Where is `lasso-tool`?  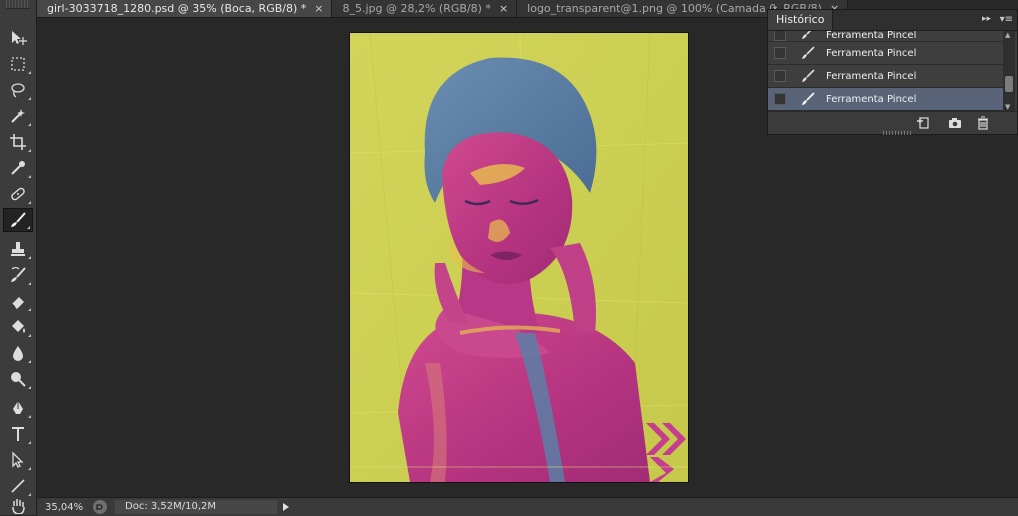
lasso-tool is located at coordinates (18, 90).